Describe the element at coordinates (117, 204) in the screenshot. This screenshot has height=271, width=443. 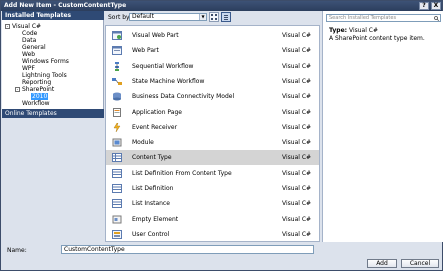
I see `list-instance-icon` at that location.